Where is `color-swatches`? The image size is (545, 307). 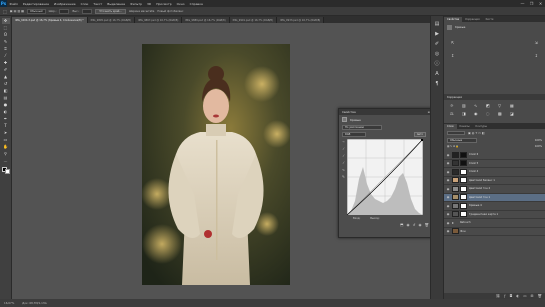 color-swatches is located at coordinates (5, 170).